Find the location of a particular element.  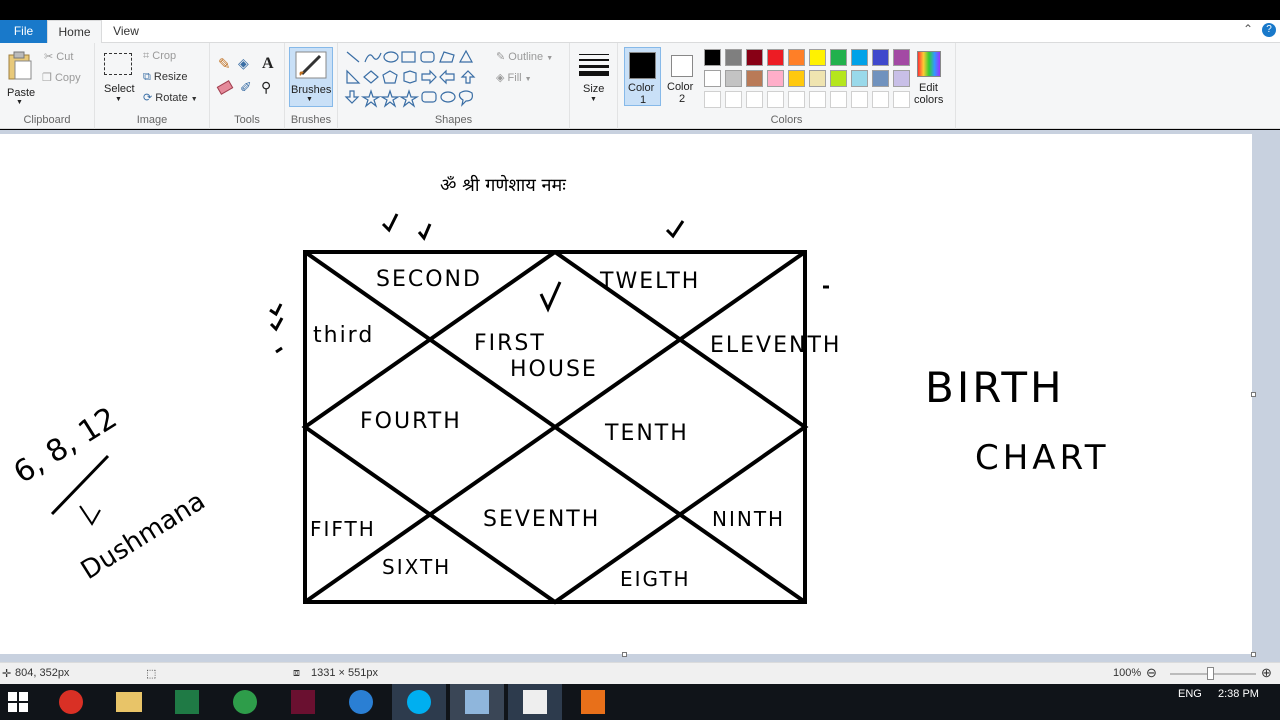

fill-bucket-icon: ◈ is located at coordinates (243, 63).